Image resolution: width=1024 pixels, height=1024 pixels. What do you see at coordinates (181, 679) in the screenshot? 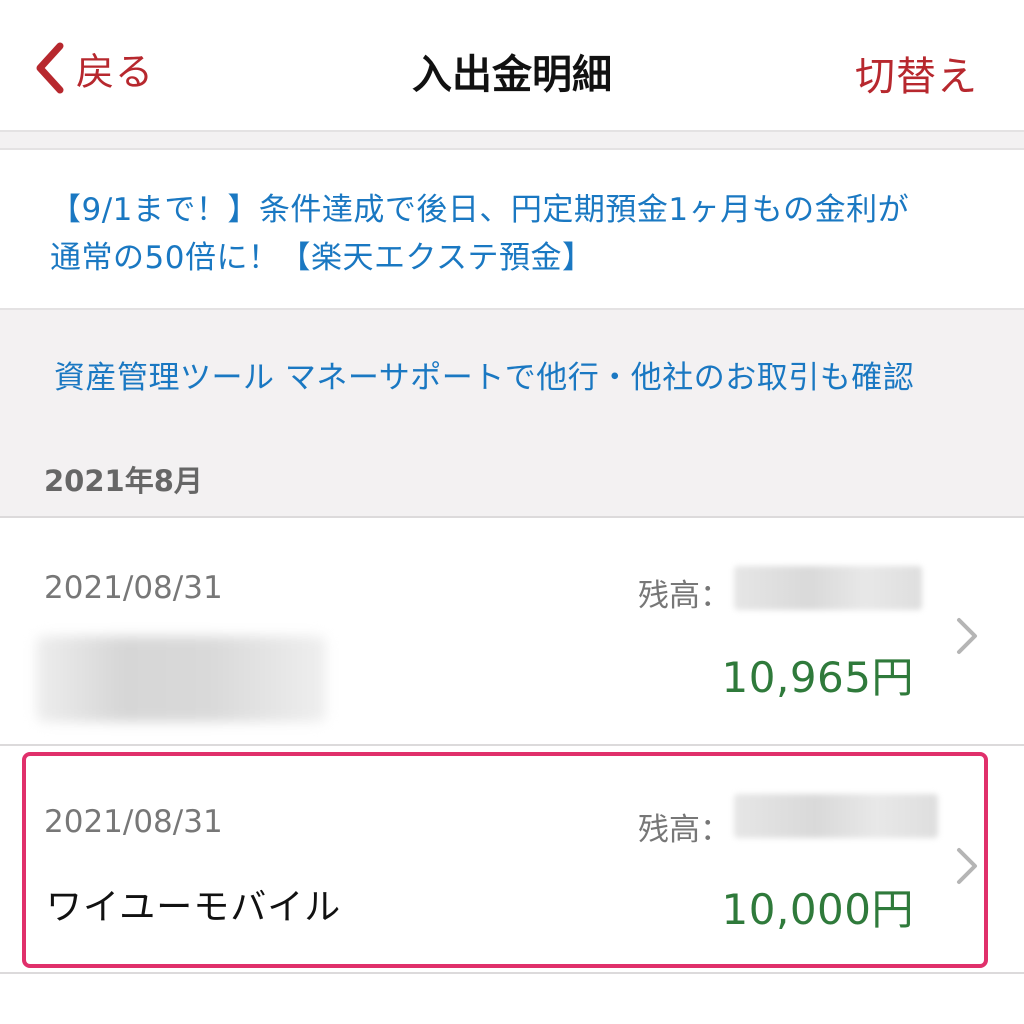
I see `transaction-name-redacted` at bounding box center [181, 679].